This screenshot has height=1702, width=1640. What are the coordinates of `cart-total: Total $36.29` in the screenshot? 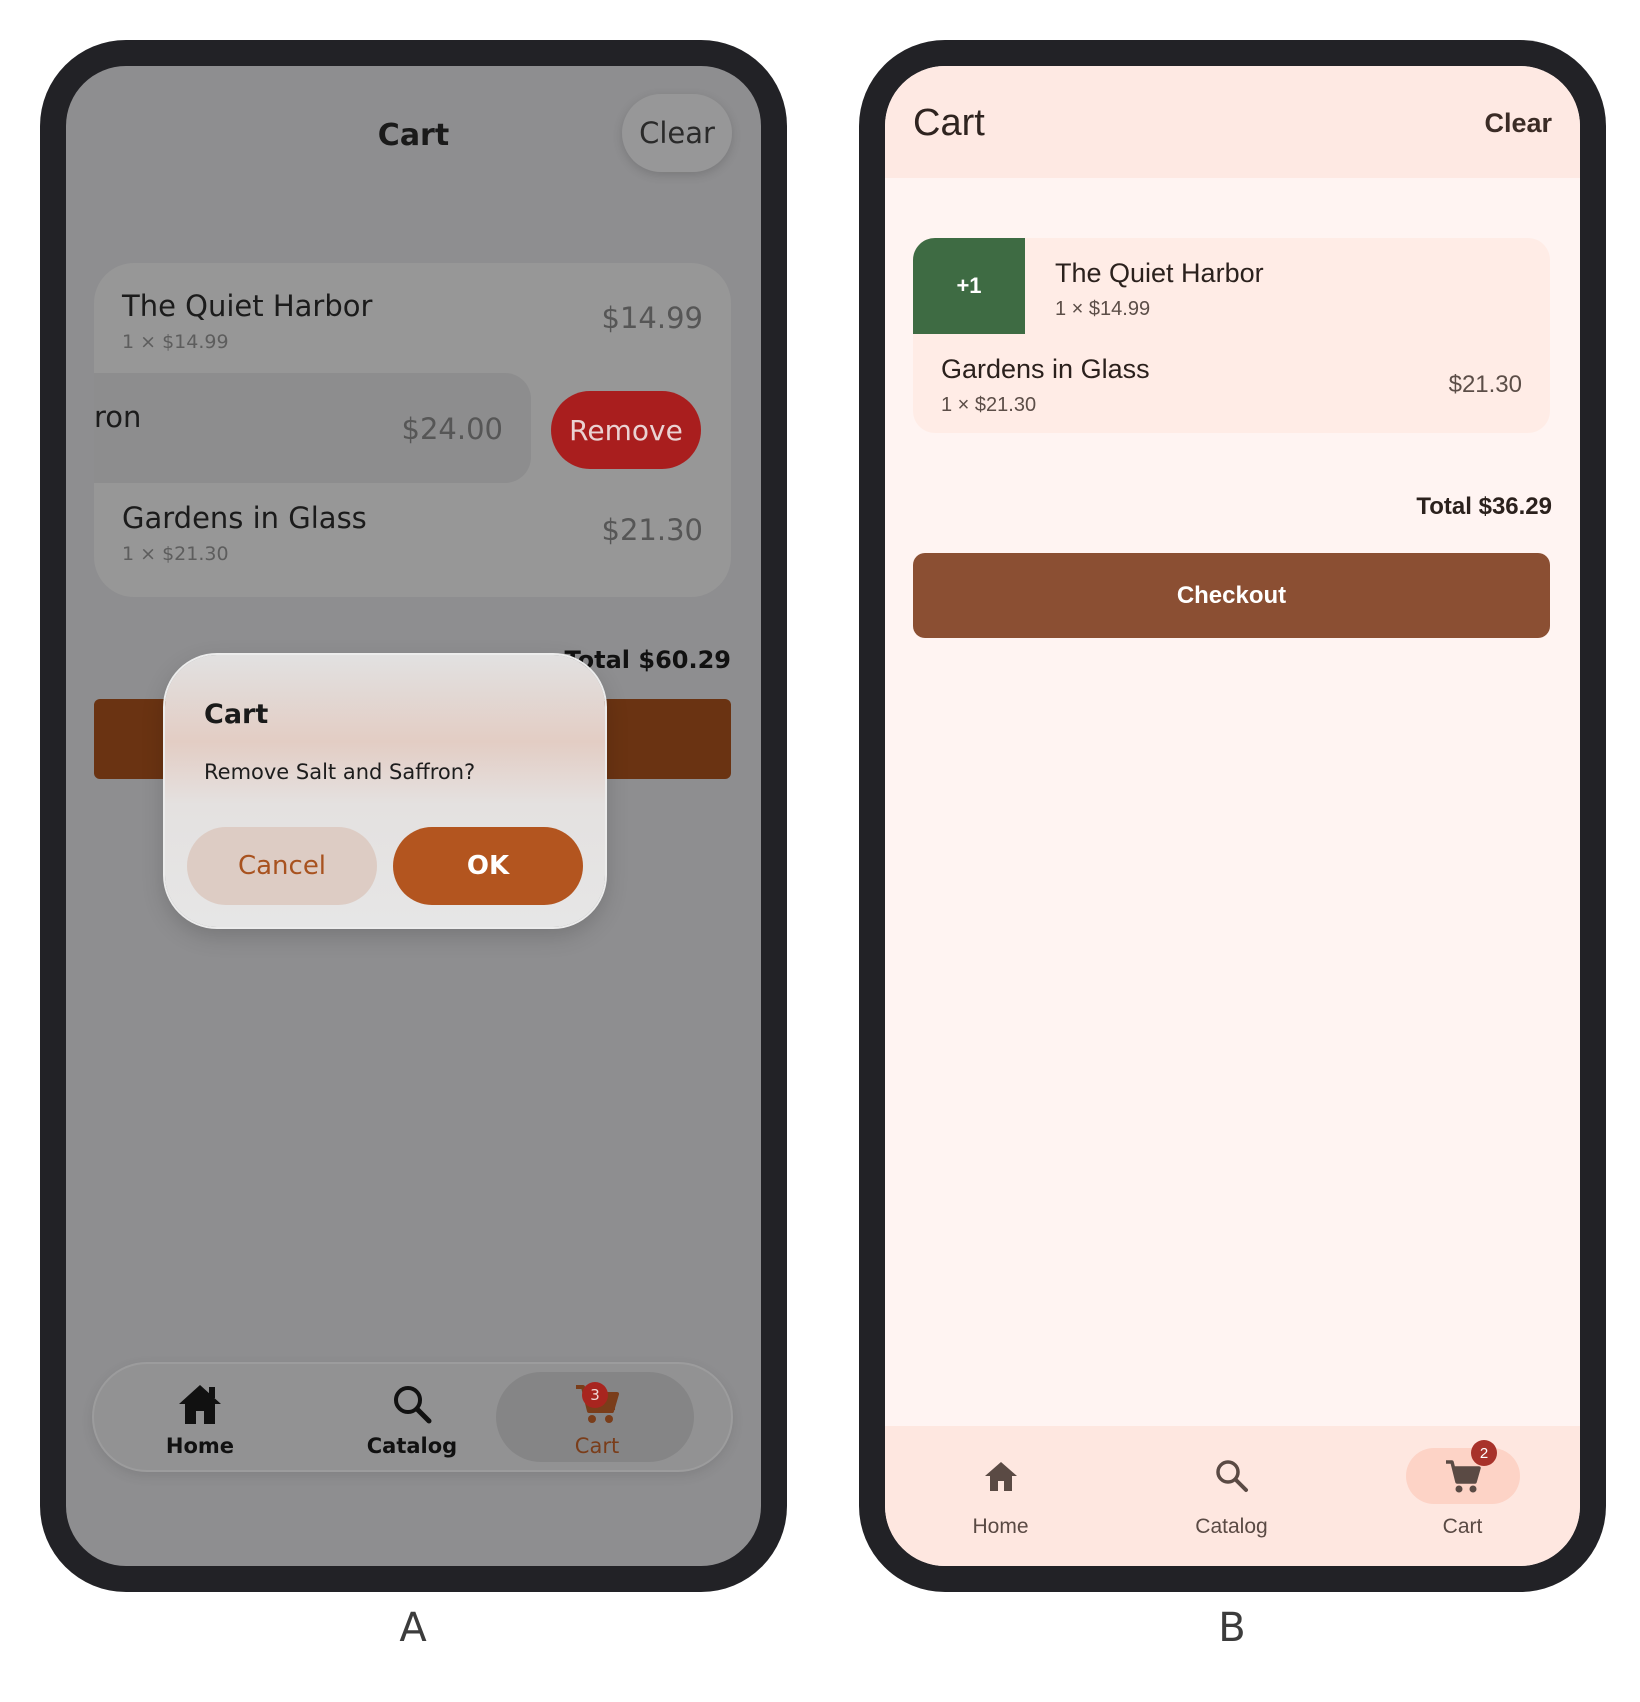 It's located at (1484, 506).